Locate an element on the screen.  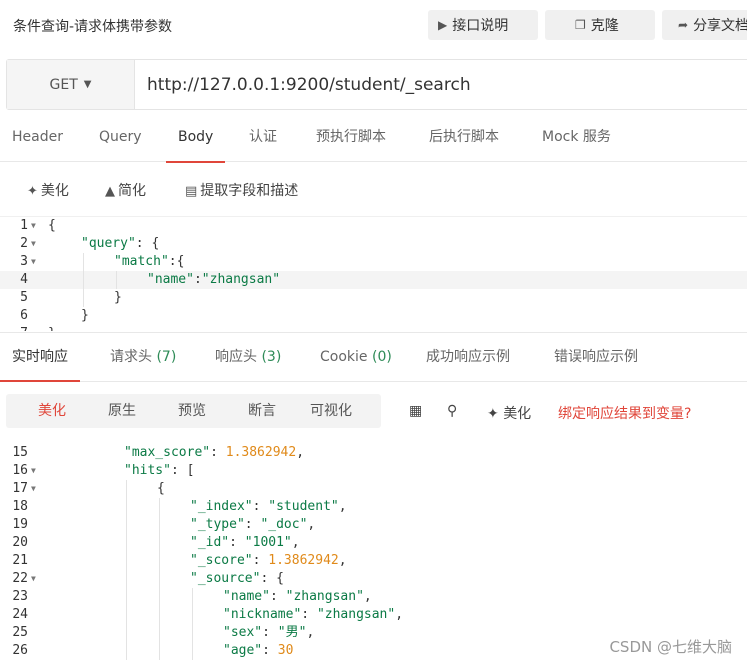
line-number: 18 is located at coordinates (20, 506).